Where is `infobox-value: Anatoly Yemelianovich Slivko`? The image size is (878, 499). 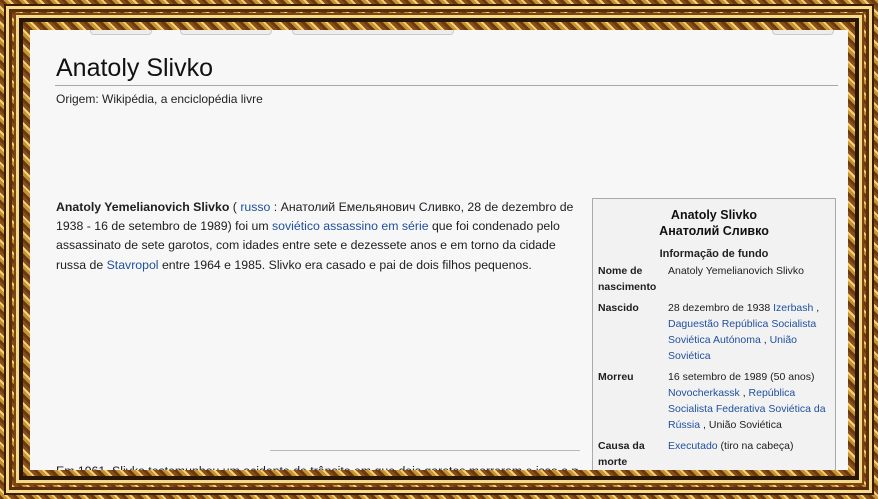
infobox-value: Anatoly Yemelianovich Slivko is located at coordinates (736, 271).